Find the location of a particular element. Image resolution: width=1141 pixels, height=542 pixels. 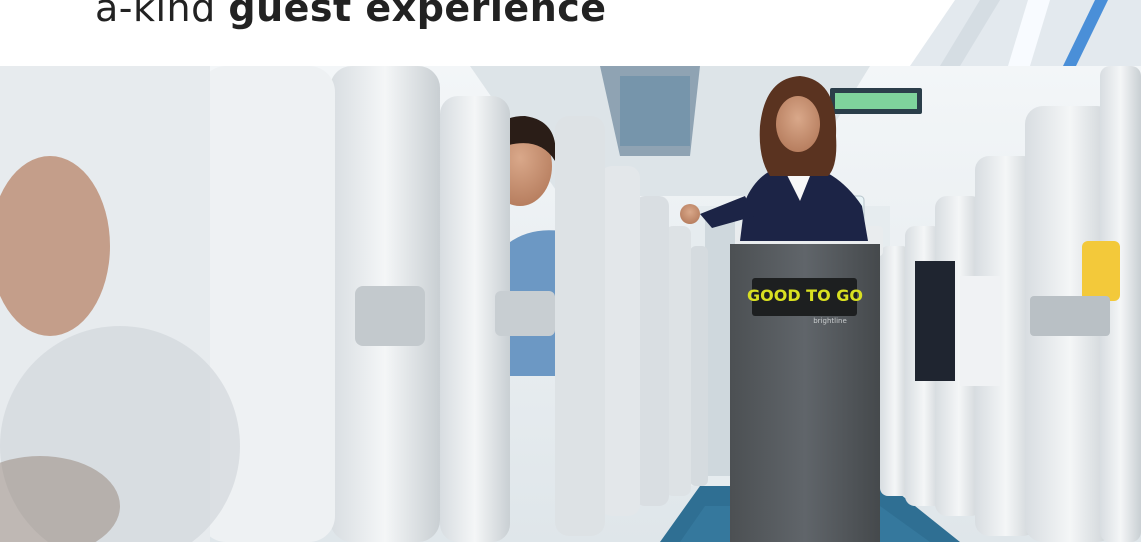

headline: a-kind guest experience is located at coordinates (351, 15).